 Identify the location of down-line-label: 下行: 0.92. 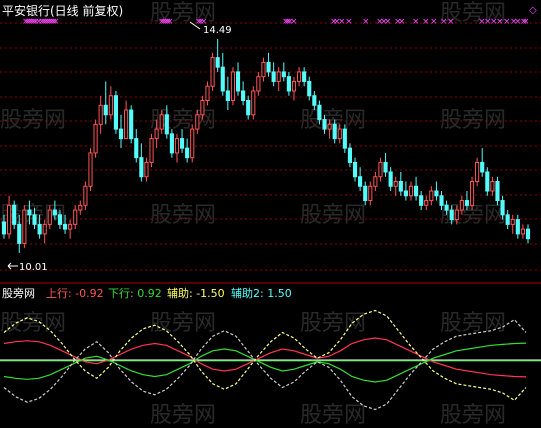
(135, 293).